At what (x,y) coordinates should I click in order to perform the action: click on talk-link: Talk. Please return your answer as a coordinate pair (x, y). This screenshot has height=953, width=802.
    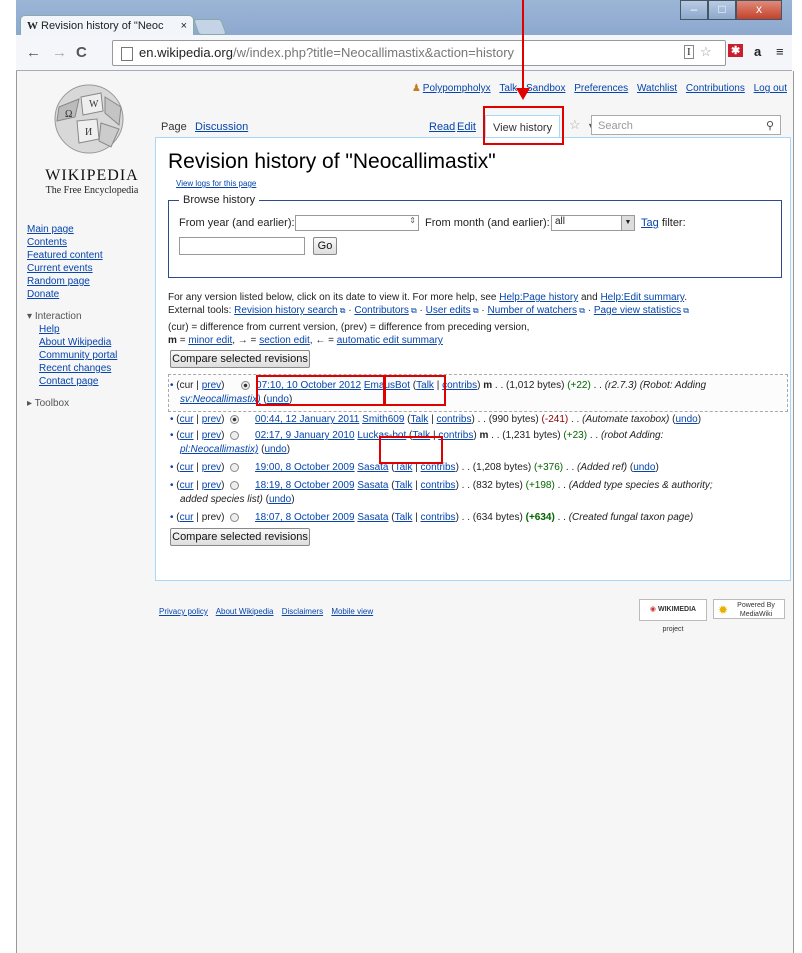
    Looking at the image, I should click on (508, 88).